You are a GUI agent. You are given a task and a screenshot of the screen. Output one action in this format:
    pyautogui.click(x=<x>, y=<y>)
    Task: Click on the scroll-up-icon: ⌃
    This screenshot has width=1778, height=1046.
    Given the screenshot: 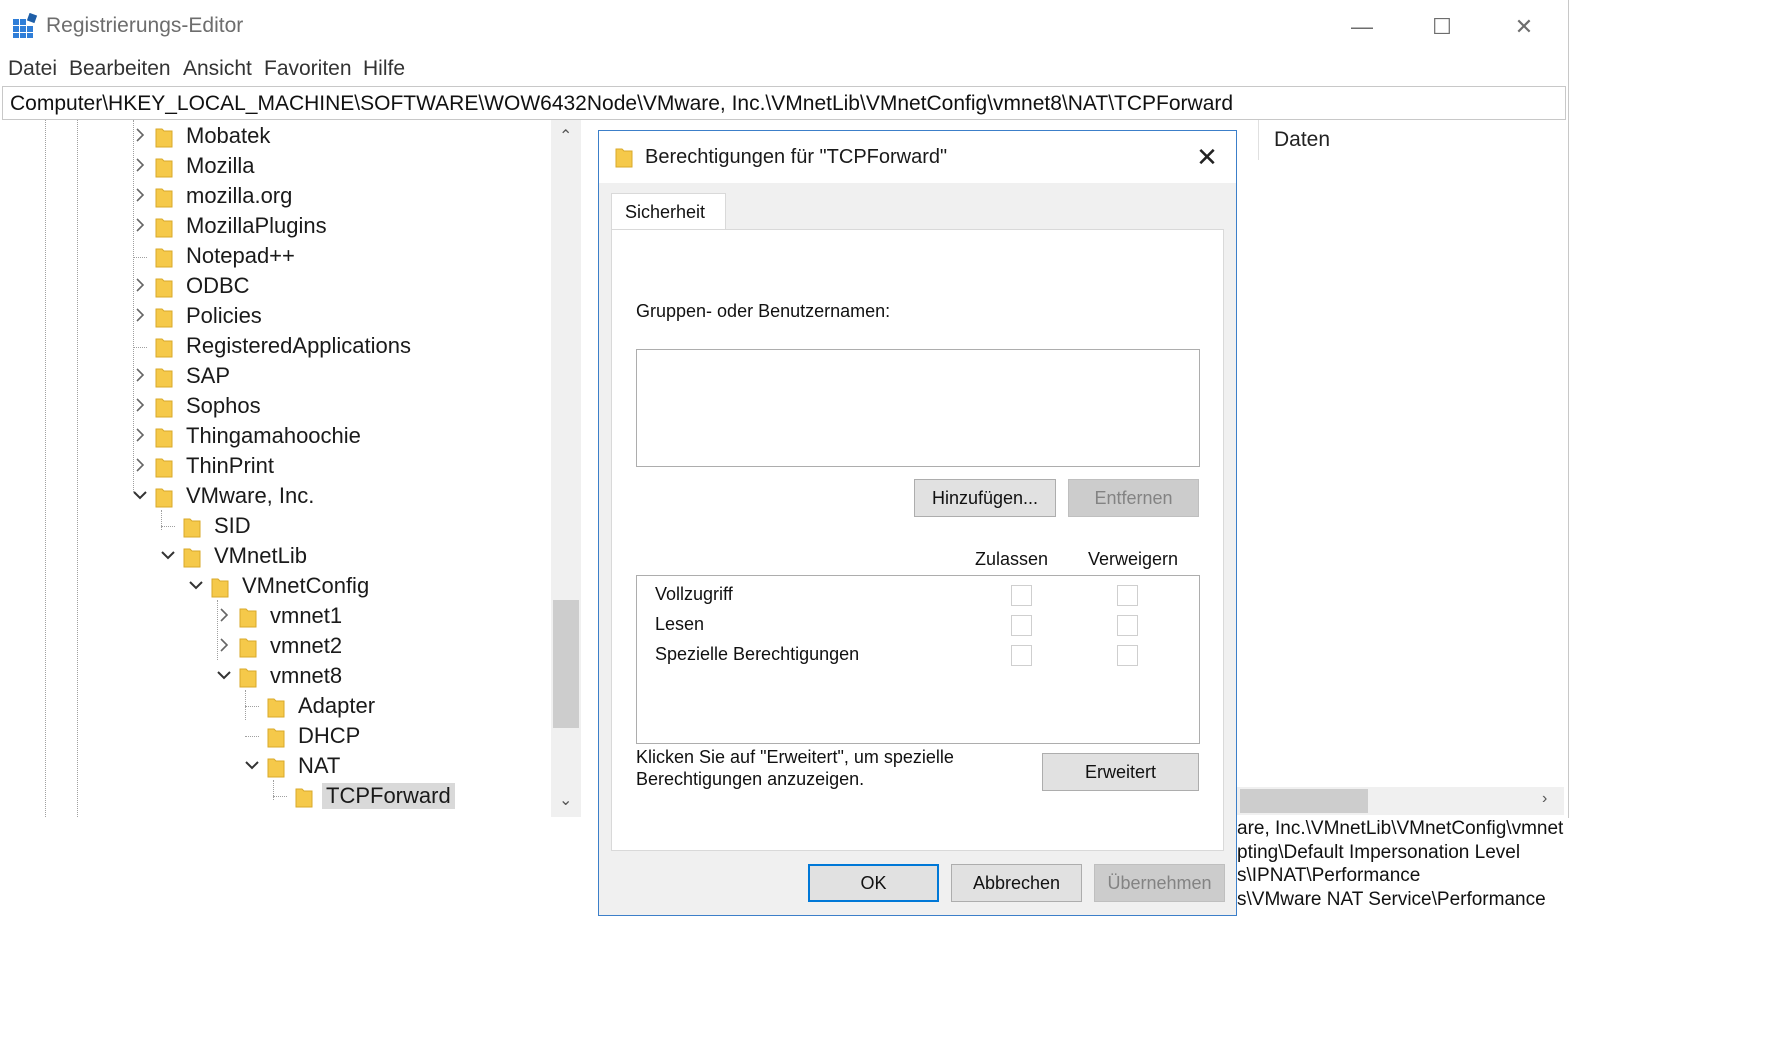 What is the action you would take?
    pyautogui.click(x=565, y=136)
    